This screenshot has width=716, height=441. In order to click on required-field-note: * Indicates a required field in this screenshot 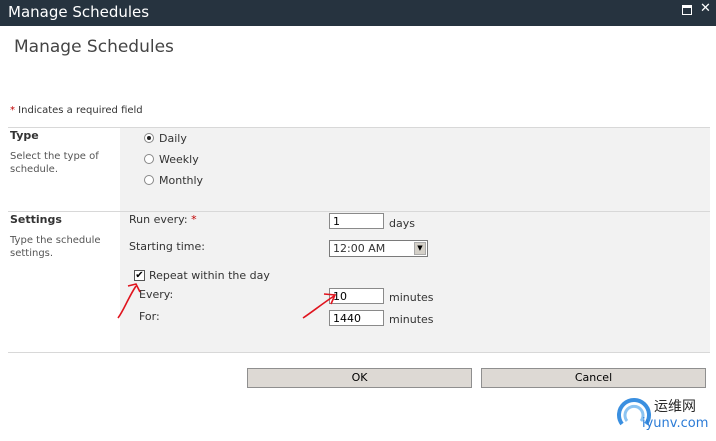, I will do `click(76, 110)`.